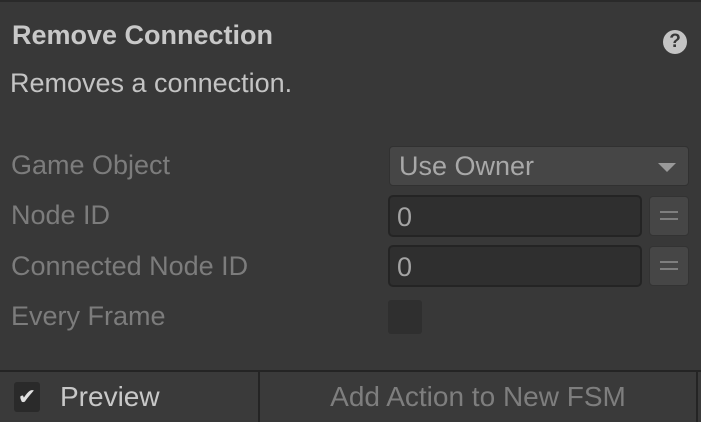 The image size is (701, 422). I want to click on help-icon: ?, so click(675, 42).